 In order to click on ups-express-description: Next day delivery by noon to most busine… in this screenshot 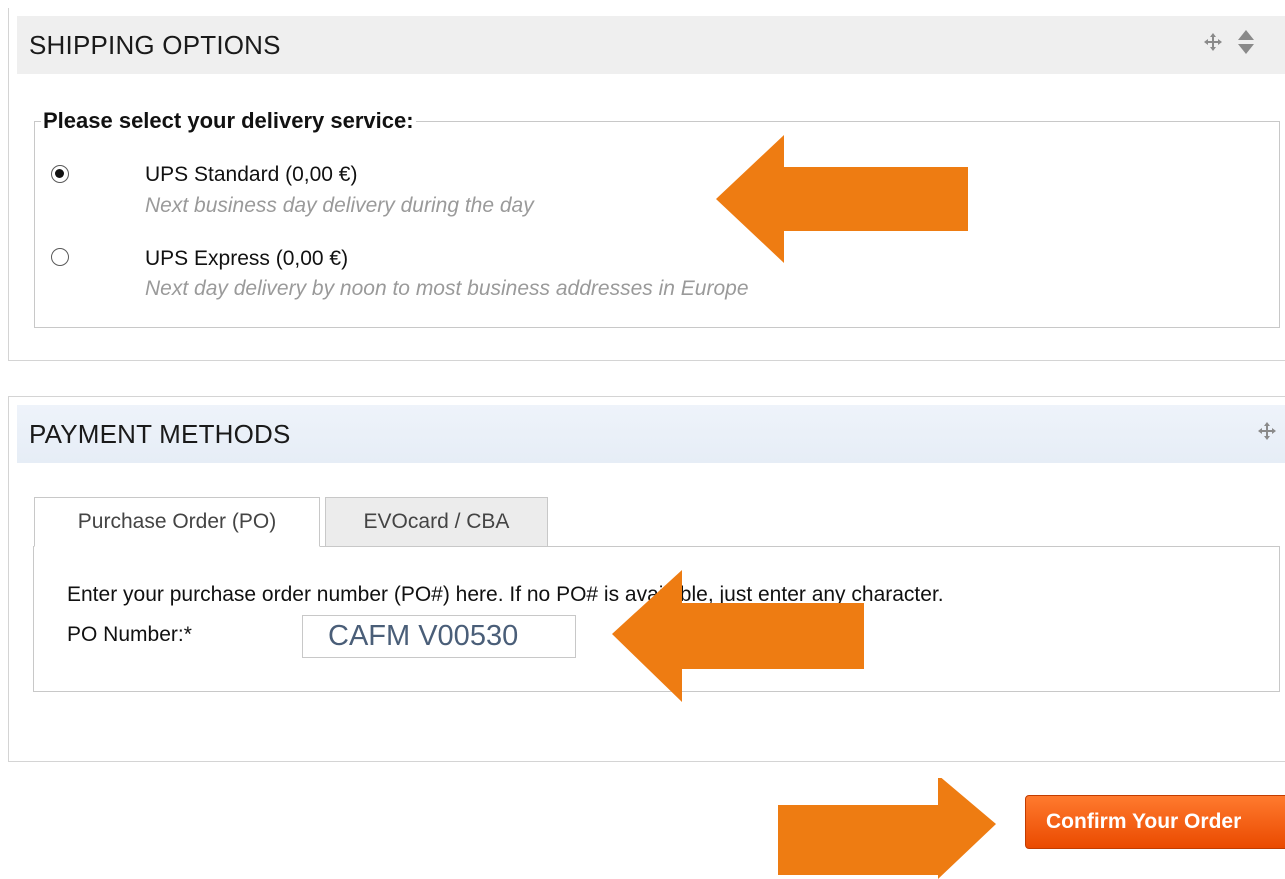, I will do `click(447, 288)`.